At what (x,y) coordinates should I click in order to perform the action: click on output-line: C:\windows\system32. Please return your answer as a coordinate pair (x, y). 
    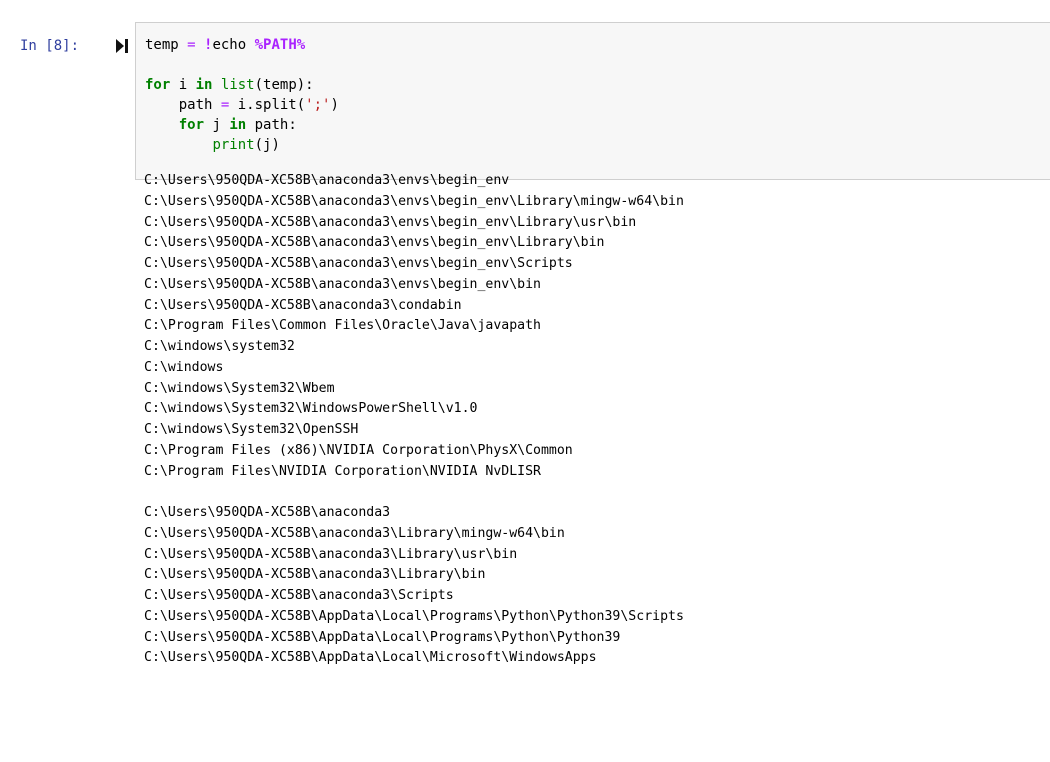
    Looking at the image, I should click on (219, 346).